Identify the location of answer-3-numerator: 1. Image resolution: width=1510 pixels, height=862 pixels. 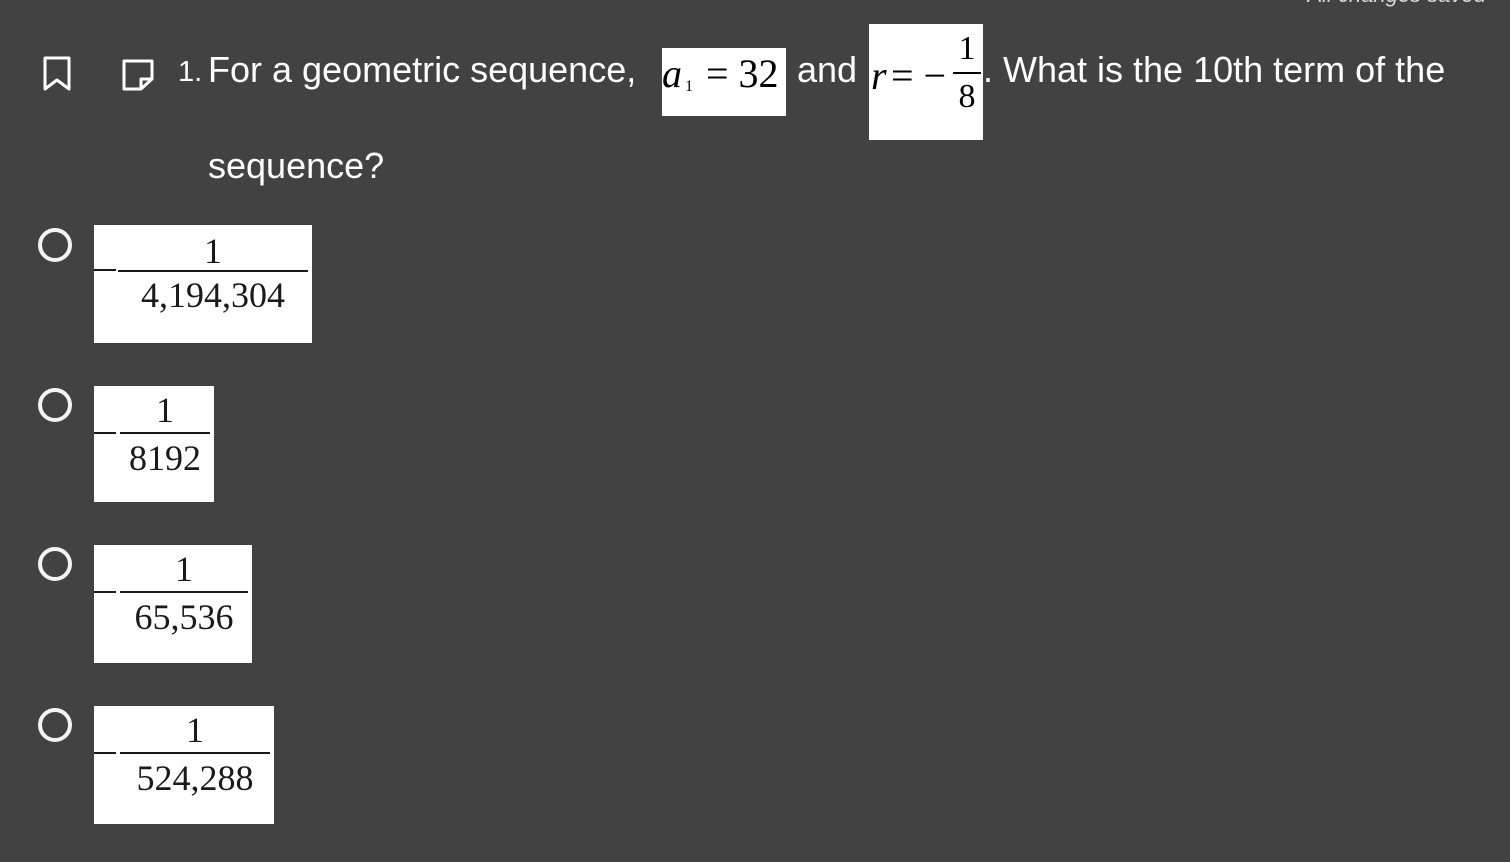
(184, 569).